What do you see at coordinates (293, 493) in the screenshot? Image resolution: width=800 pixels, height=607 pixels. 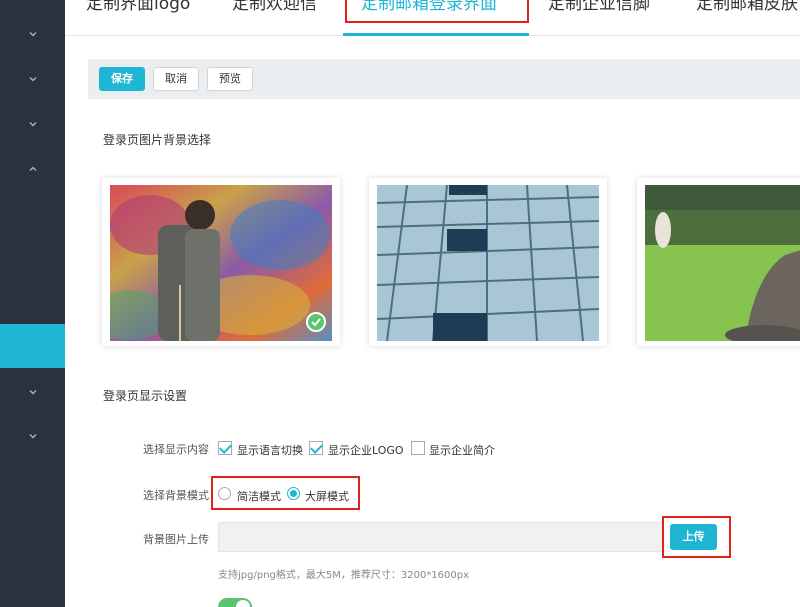 I see `radio-bigscreen-mode` at bounding box center [293, 493].